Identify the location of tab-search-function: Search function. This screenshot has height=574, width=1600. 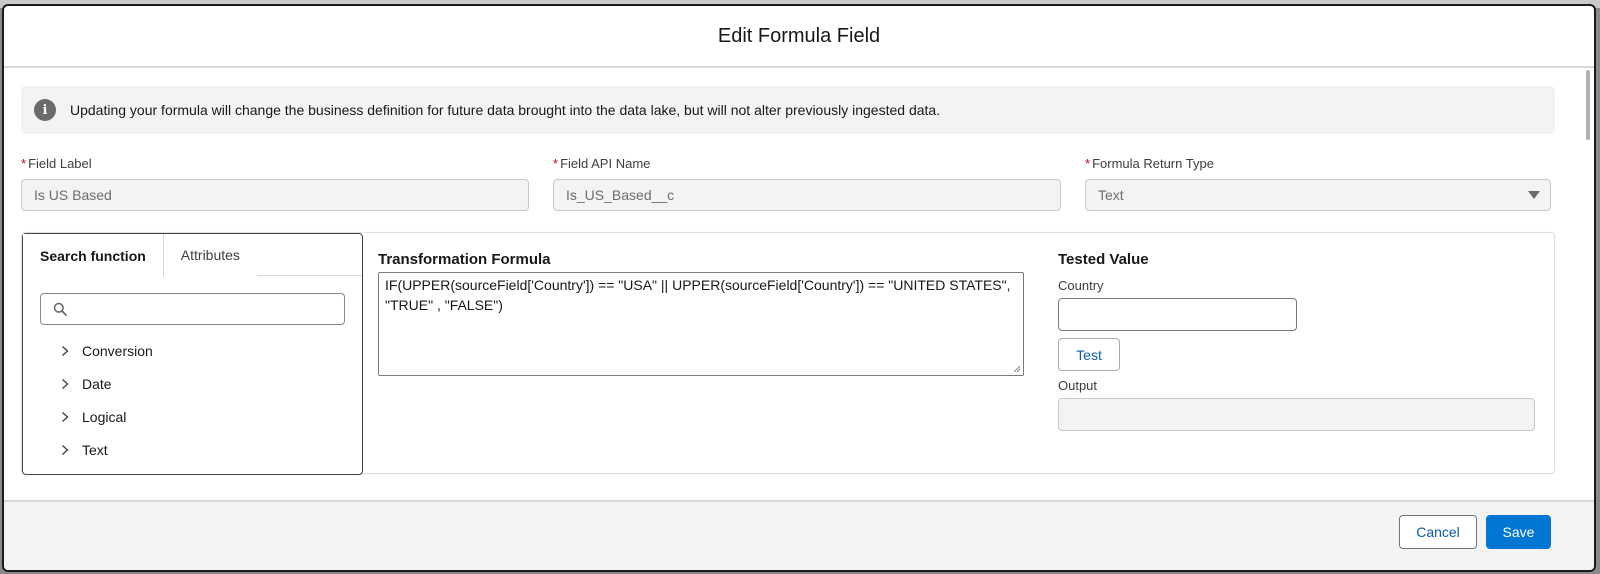
(93, 255).